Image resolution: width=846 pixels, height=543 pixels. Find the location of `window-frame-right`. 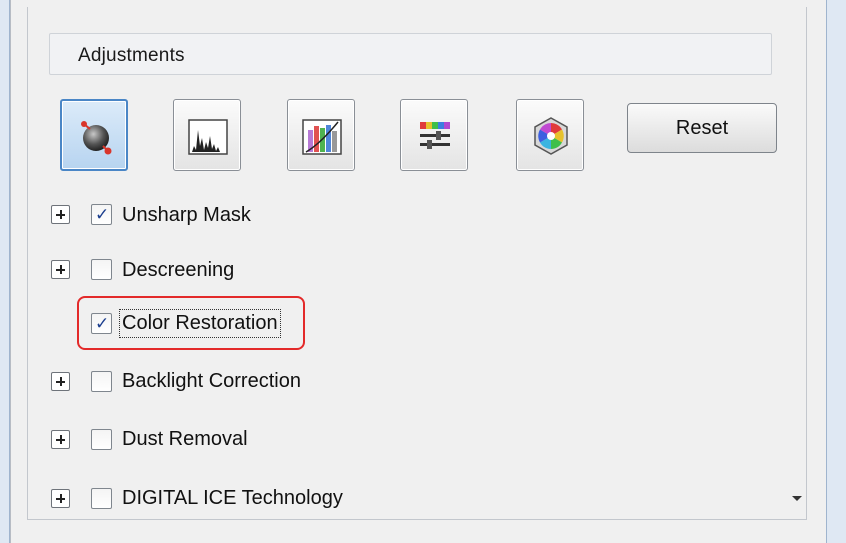

window-frame-right is located at coordinates (836, 271).